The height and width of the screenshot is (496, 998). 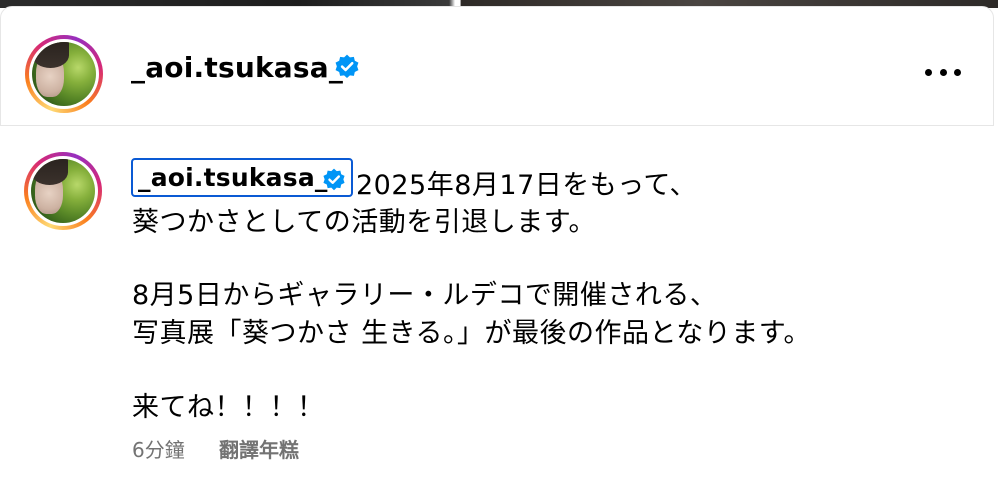 I want to click on post-timestamp: 6分鐘, so click(x=158, y=448).